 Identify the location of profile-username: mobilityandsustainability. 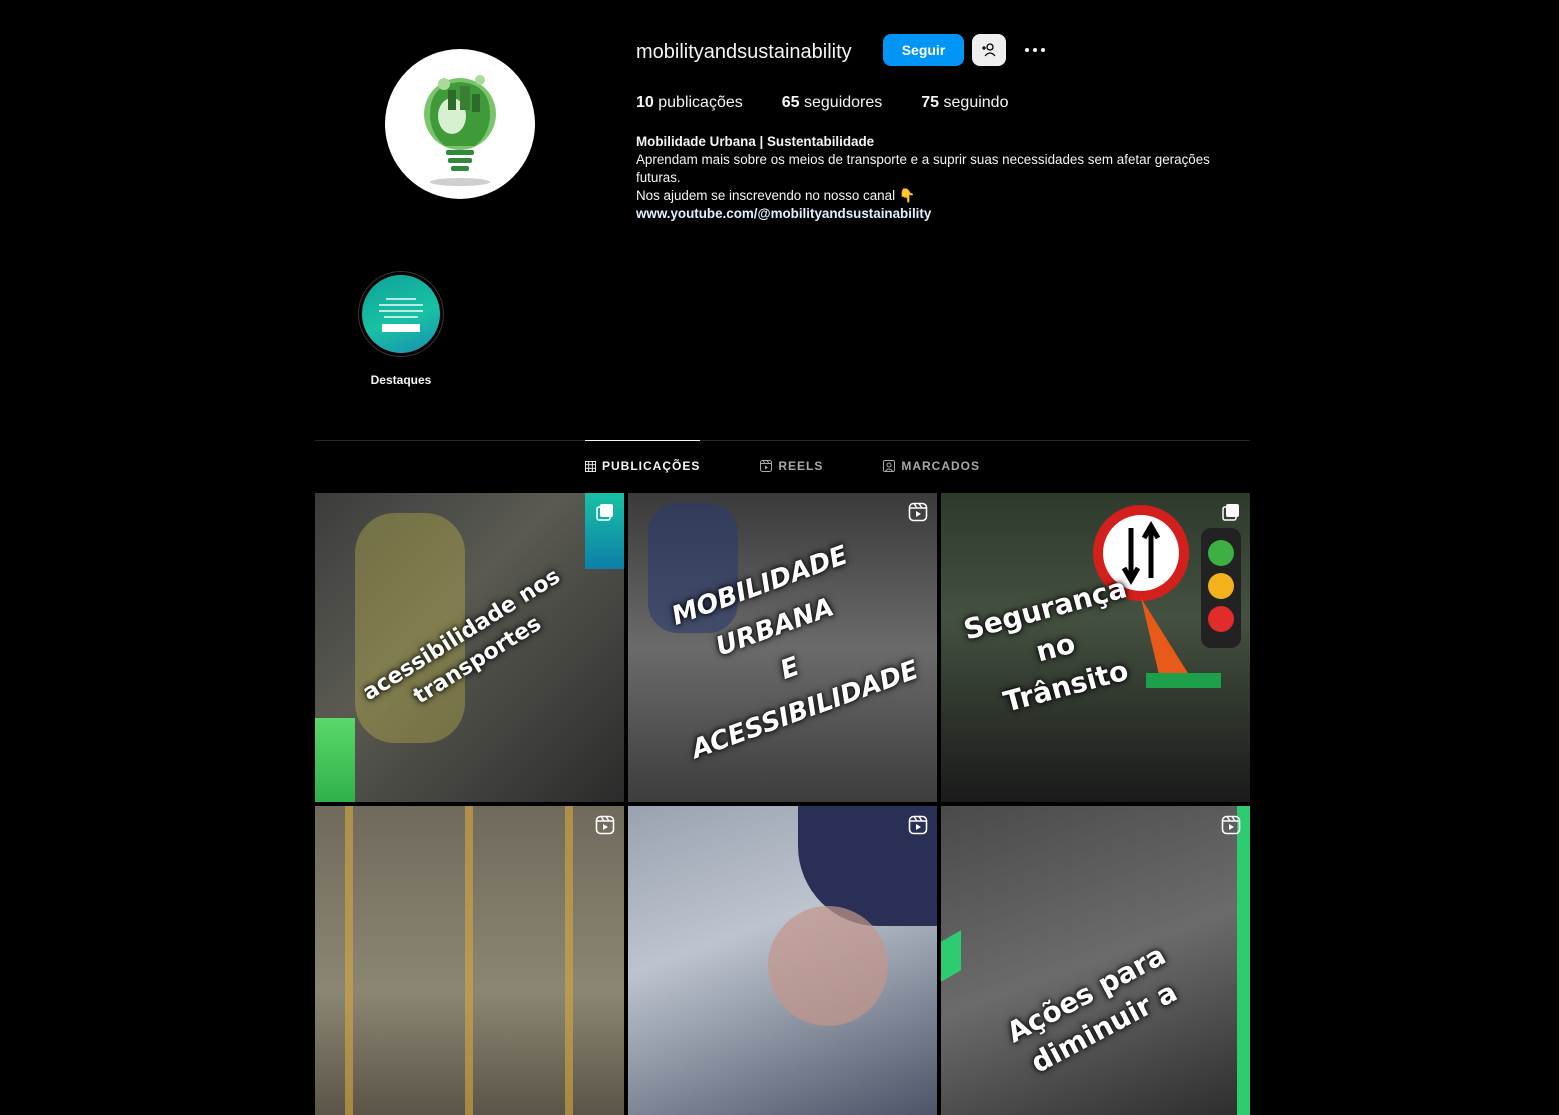
(744, 52).